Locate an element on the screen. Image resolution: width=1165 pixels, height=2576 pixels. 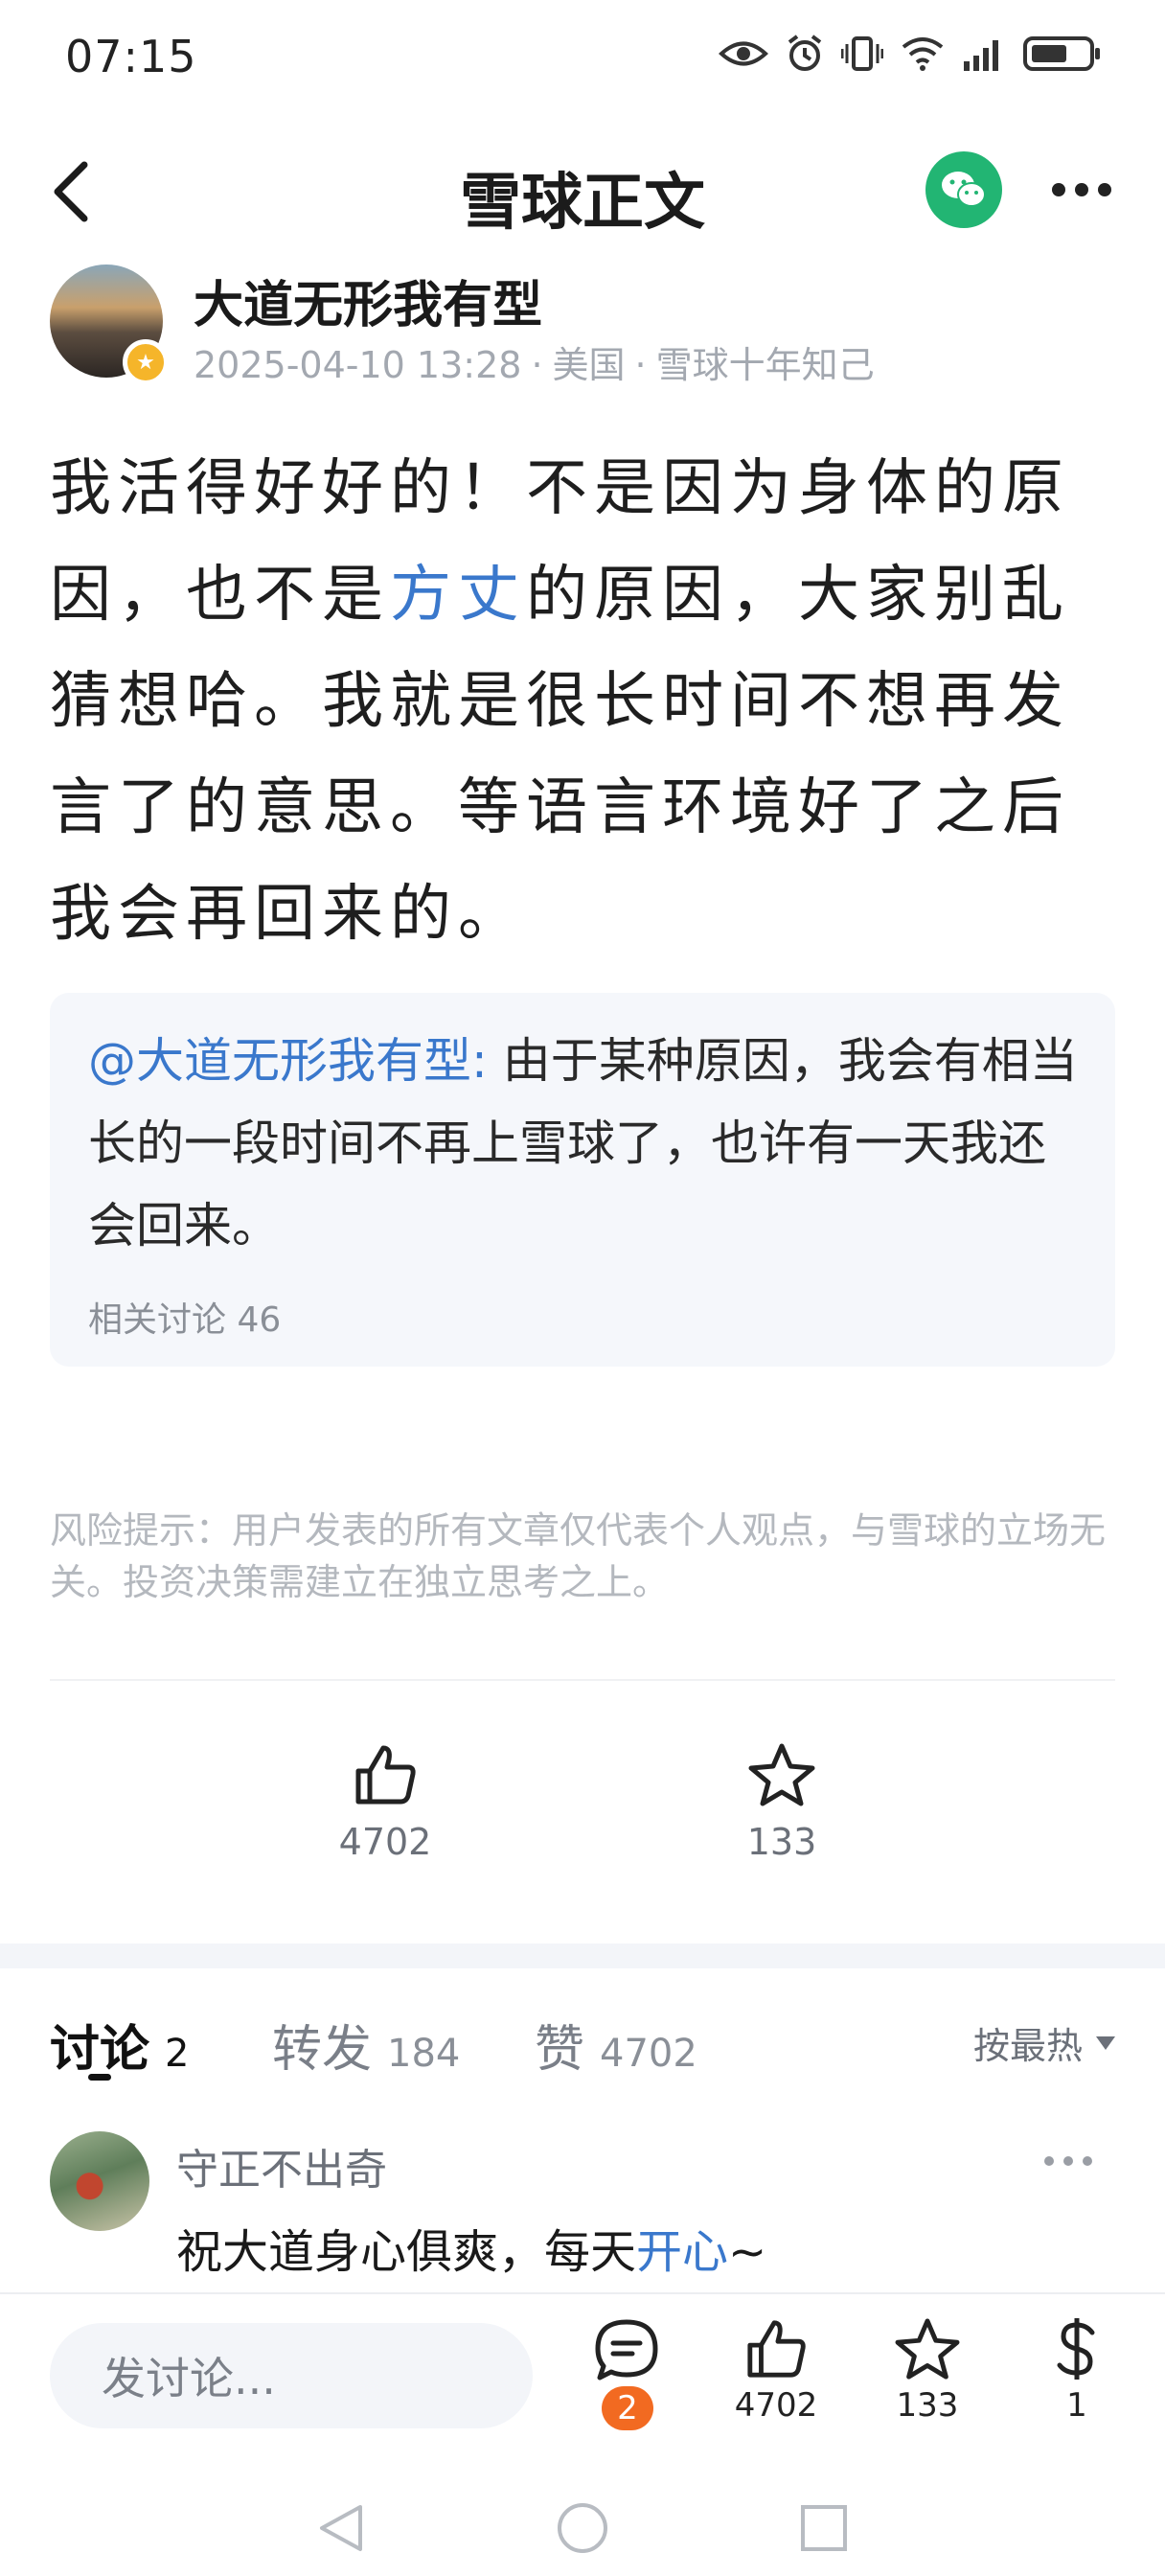
sort-dropdown: 按最热 is located at coordinates (1044, 2043).